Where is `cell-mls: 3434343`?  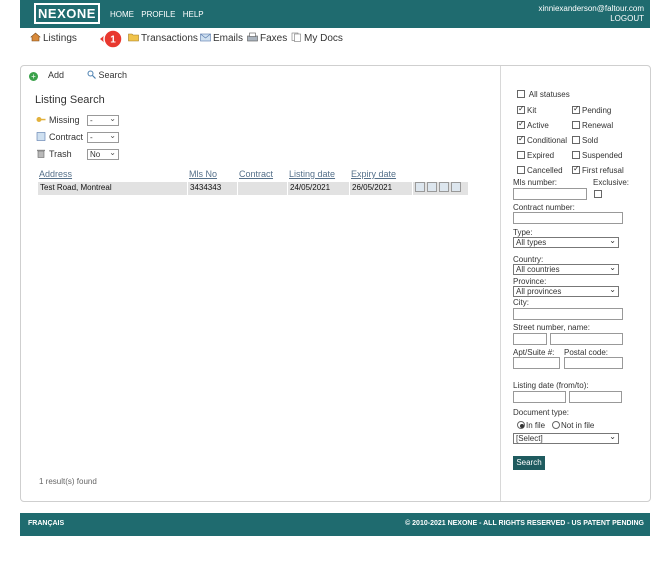
cell-mls: 3434343 is located at coordinates (206, 187).